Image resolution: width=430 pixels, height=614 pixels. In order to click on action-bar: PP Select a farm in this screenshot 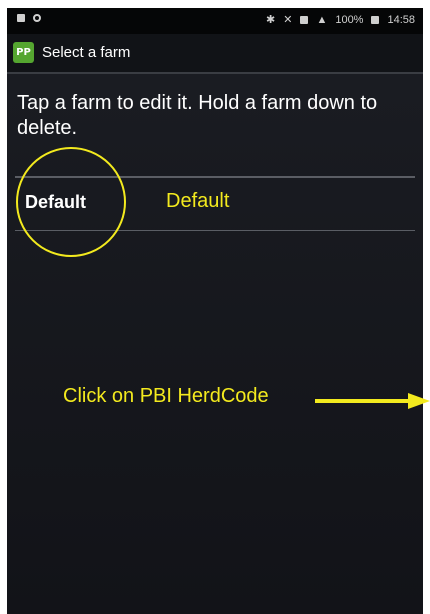, I will do `click(215, 54)`.